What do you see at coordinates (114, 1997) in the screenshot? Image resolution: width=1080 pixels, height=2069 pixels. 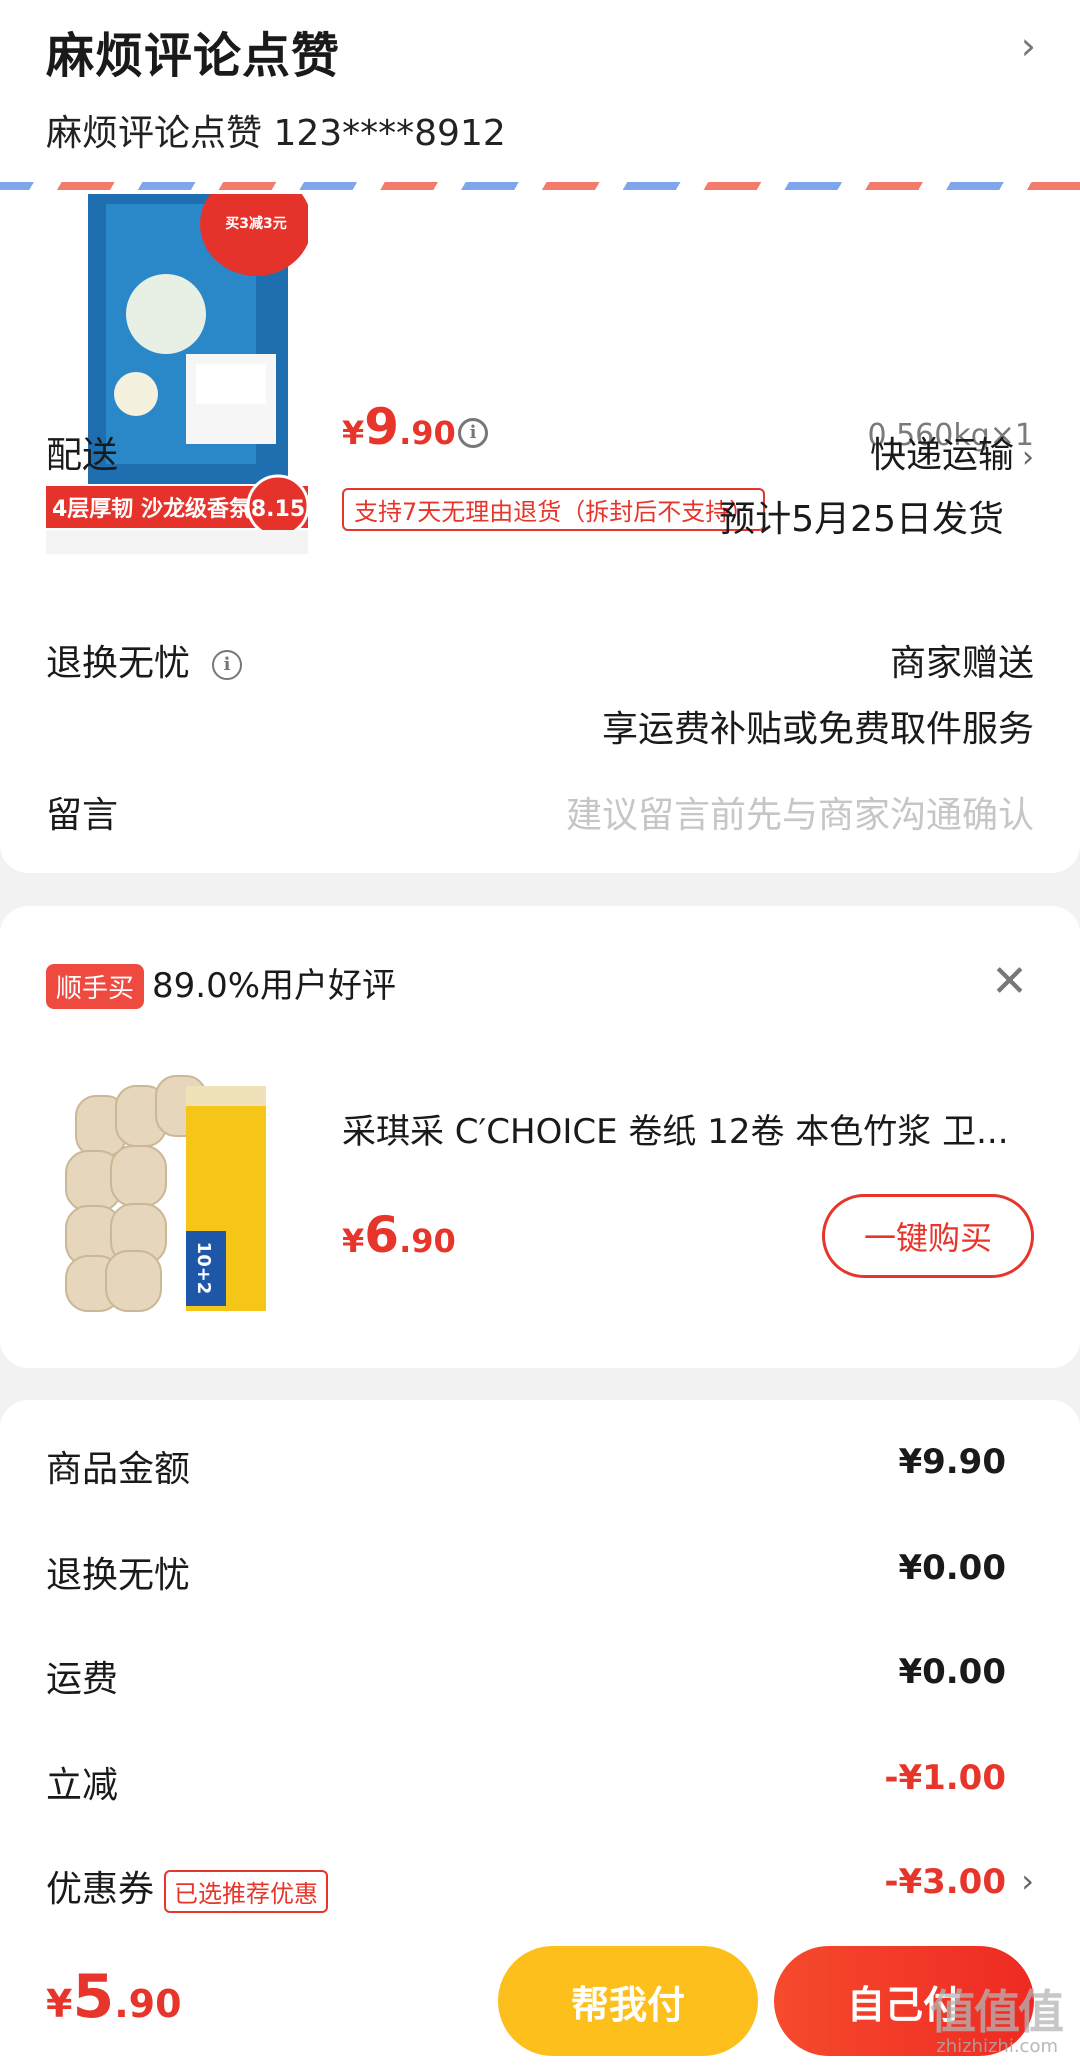 I see `total-price: ¥5.90` at bounding box center [114, 1997].